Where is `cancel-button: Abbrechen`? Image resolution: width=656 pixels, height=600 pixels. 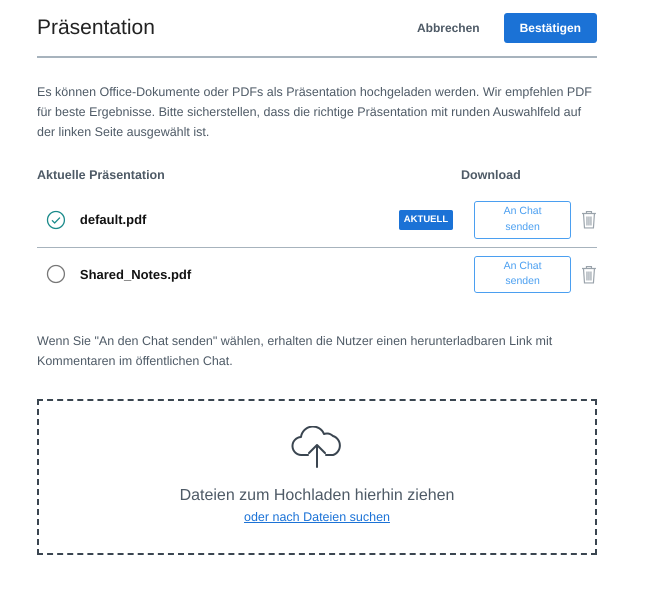
cancel-button: Abbrechen is located at coordinates (448, 28).